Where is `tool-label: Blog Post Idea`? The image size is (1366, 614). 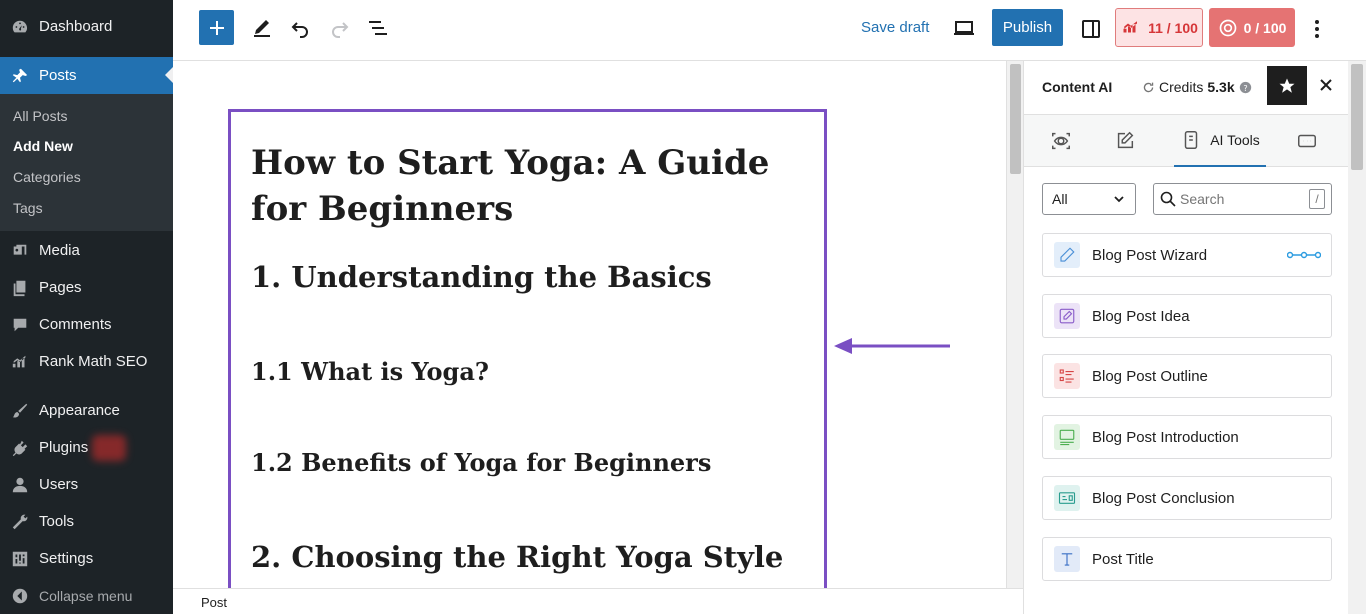
tool-label: Blog Post Idea is located at coordinates (1141, 316).